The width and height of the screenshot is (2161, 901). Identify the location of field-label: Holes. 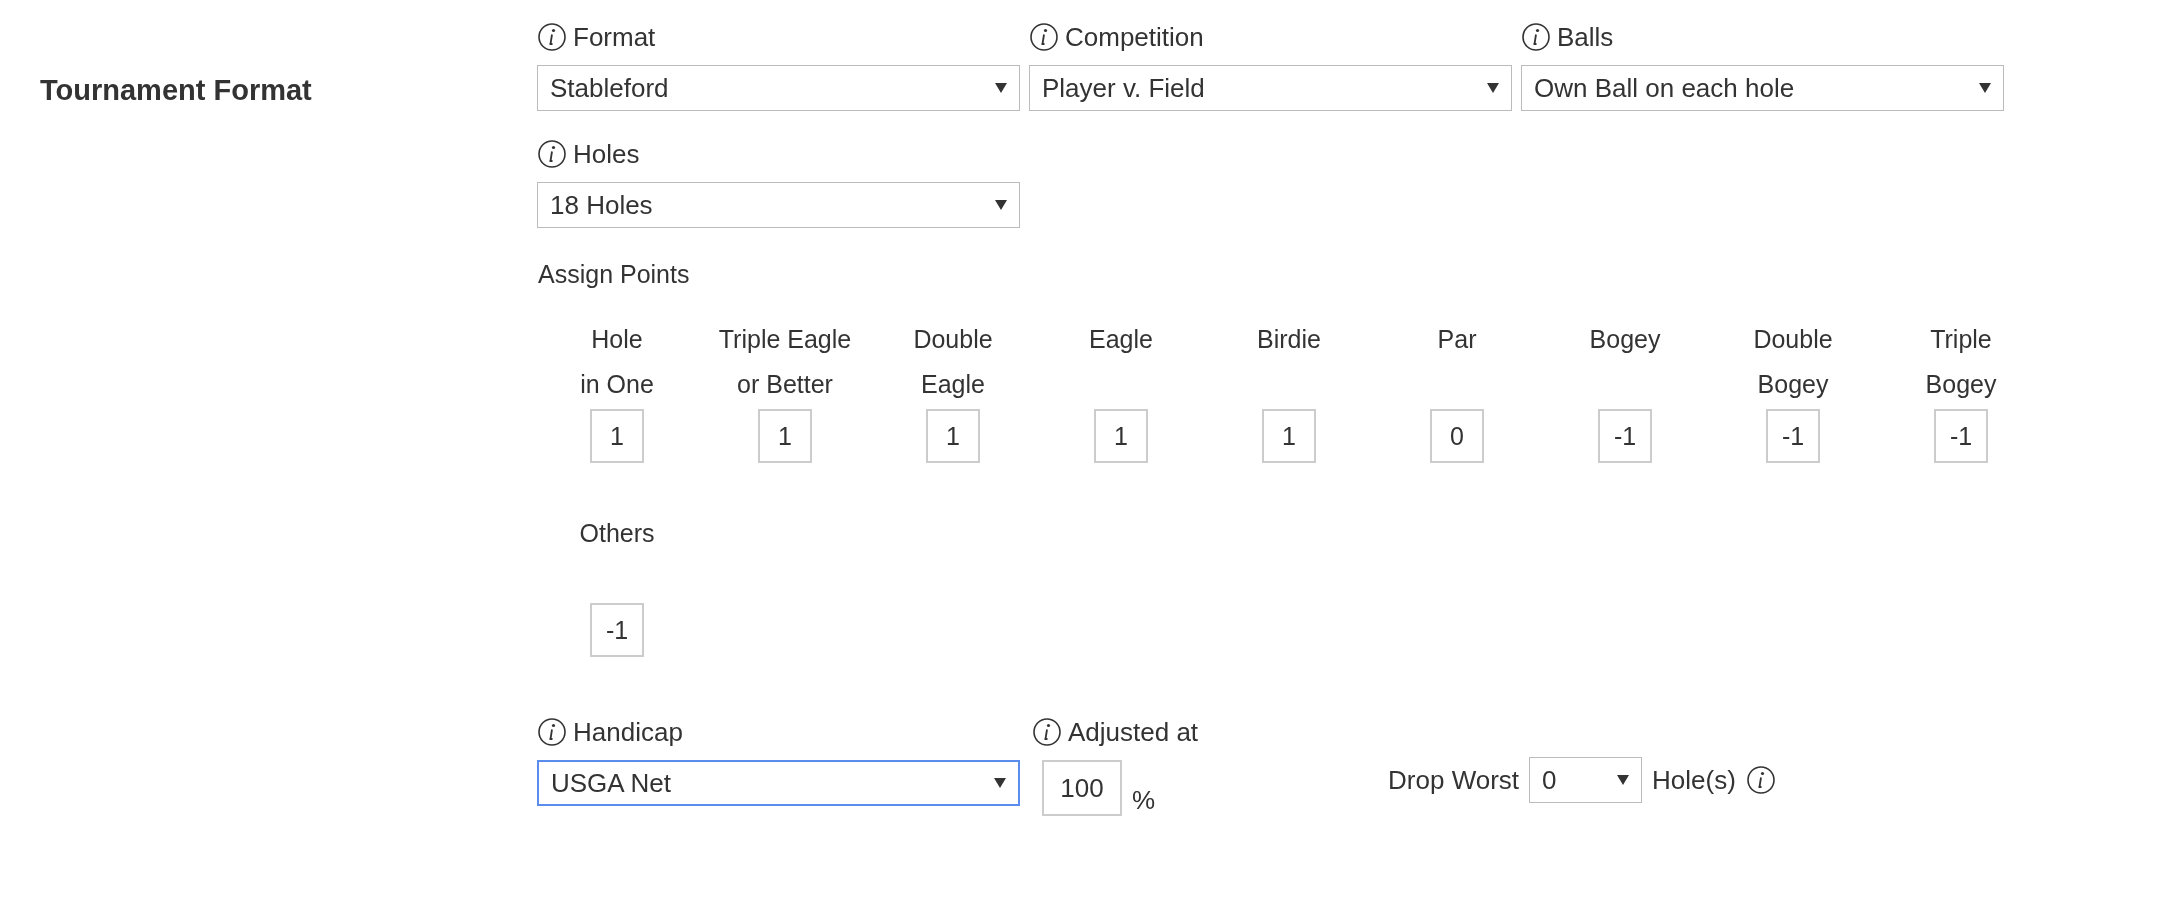
(606, 154).